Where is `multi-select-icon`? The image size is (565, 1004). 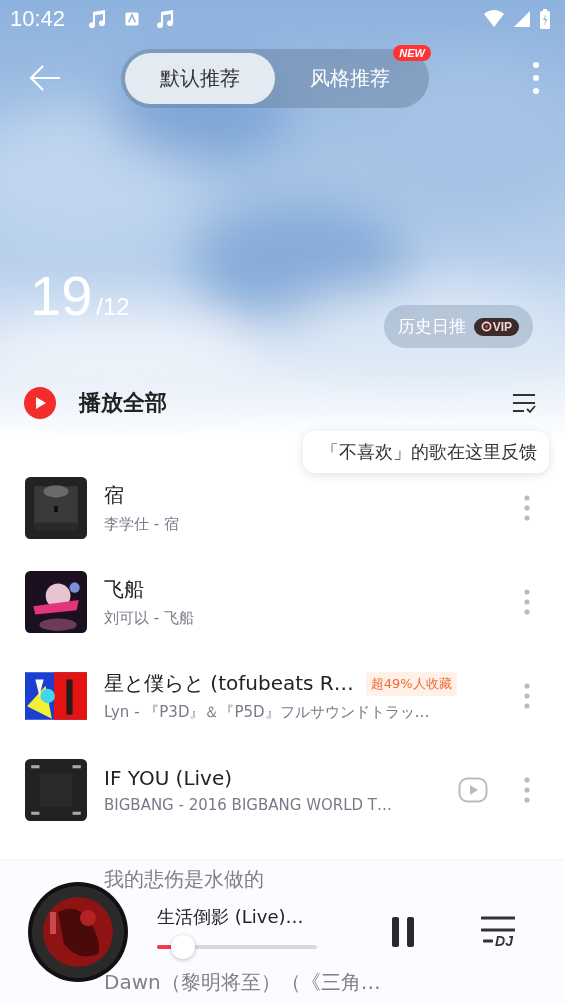 multi-select-icon is located at coordinates (524, 403).